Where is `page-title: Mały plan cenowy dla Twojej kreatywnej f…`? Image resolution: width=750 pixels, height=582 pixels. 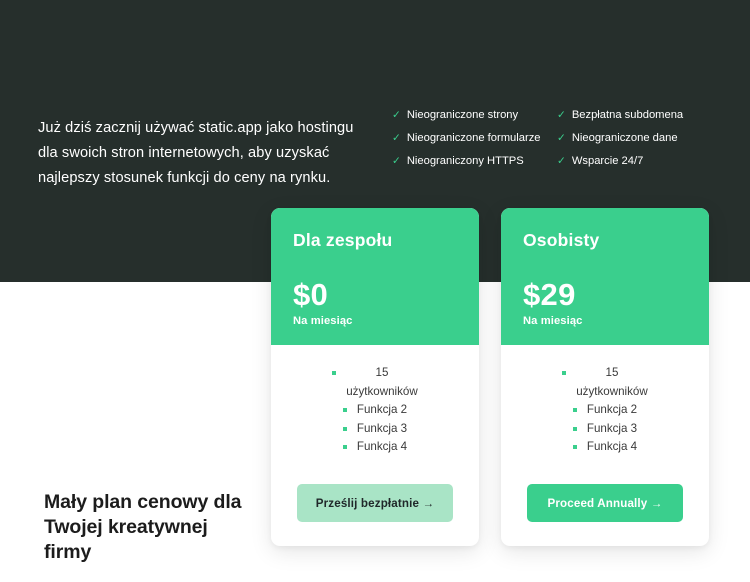 page-title: Mały plan cenowy dla Twojej kreatywnej f… is located at coordinates (143, 527).